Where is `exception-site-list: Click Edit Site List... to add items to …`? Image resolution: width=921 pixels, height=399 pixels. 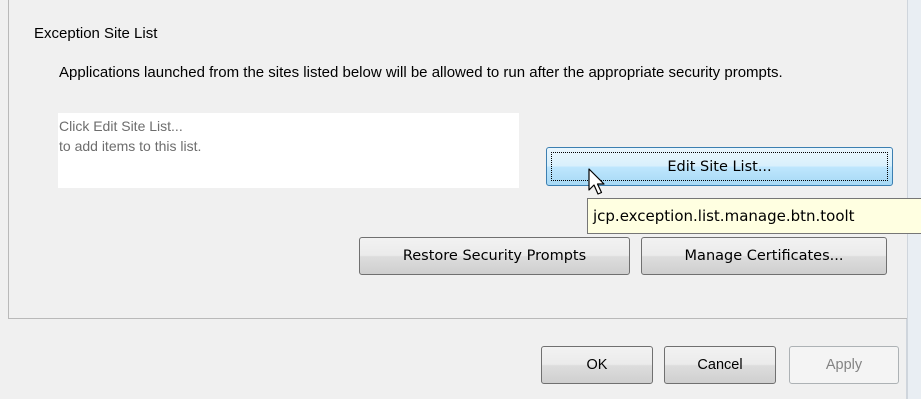 exception-site-list: Click Edit Site List... to add items to … is located at coordinates (288, 150).